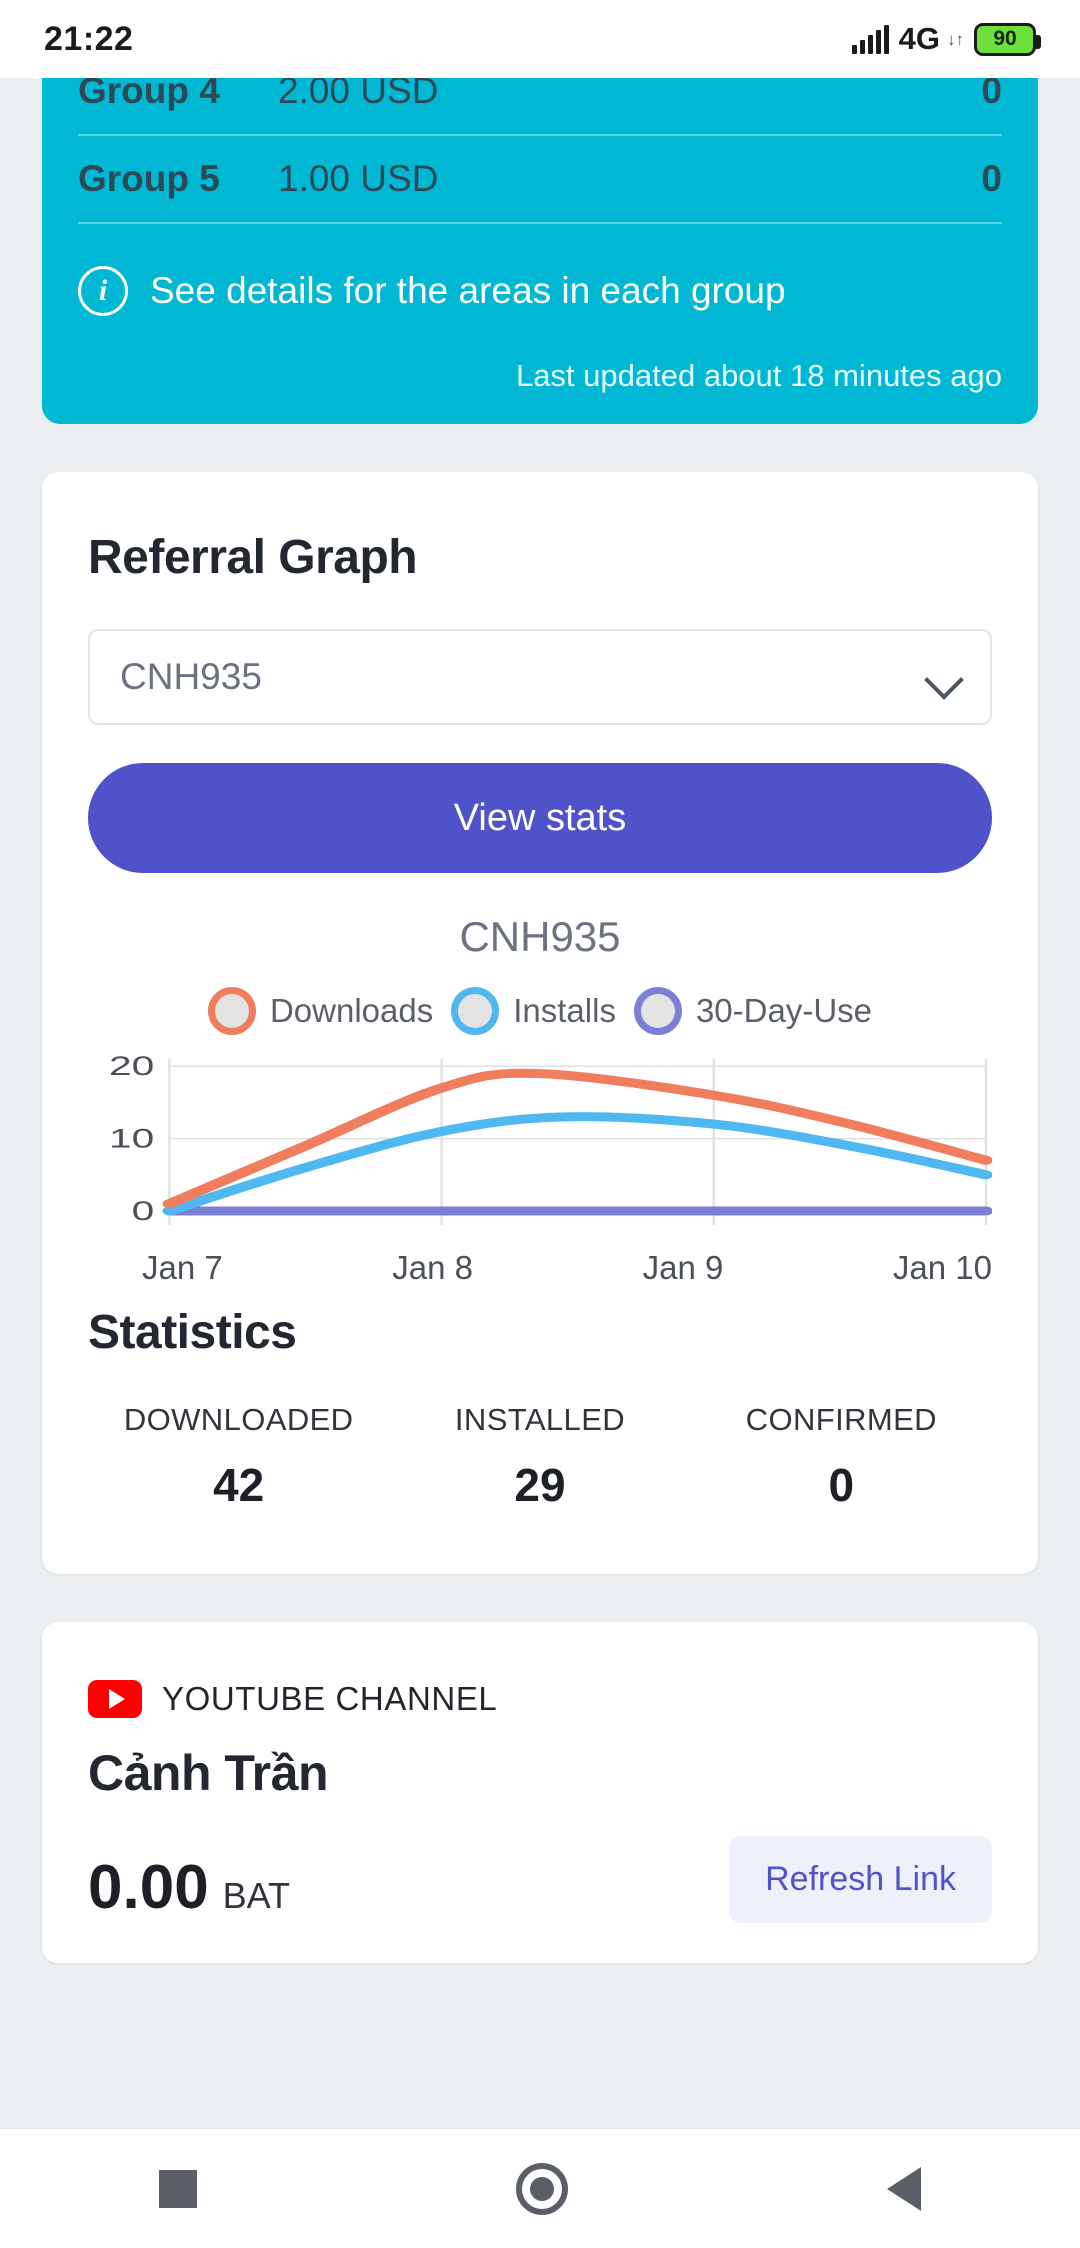 The height and width of the screenshot is (2248, 1080). I want to click on youtube-balance-row: 0.00 BAT Refresh Link, so click(540, 1879).